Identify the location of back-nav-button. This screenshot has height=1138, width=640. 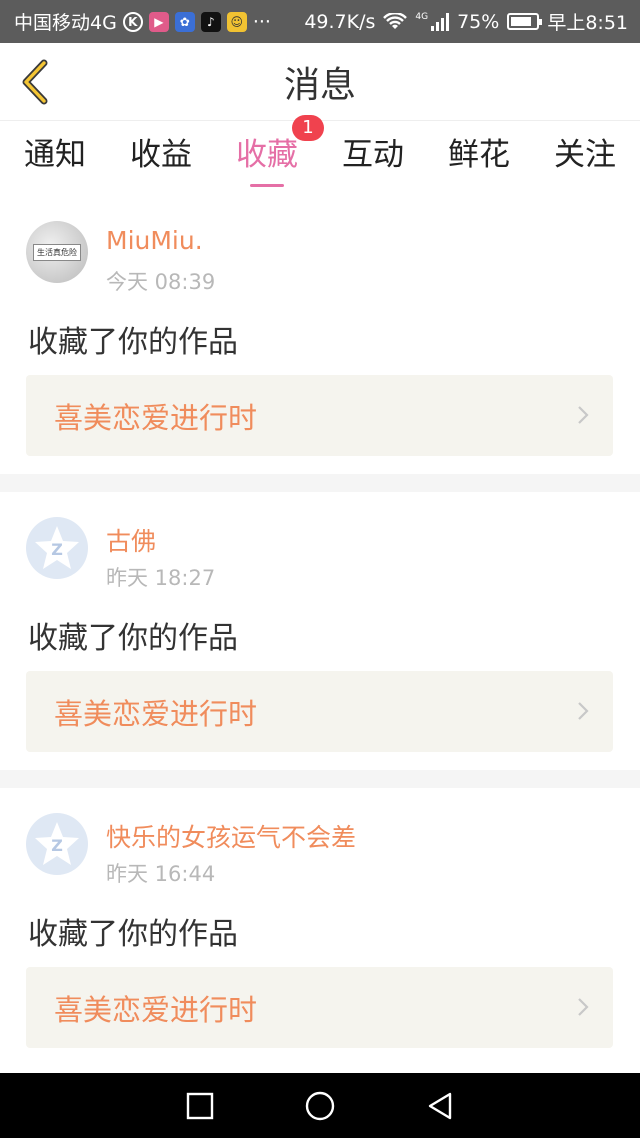
(440, 1106).